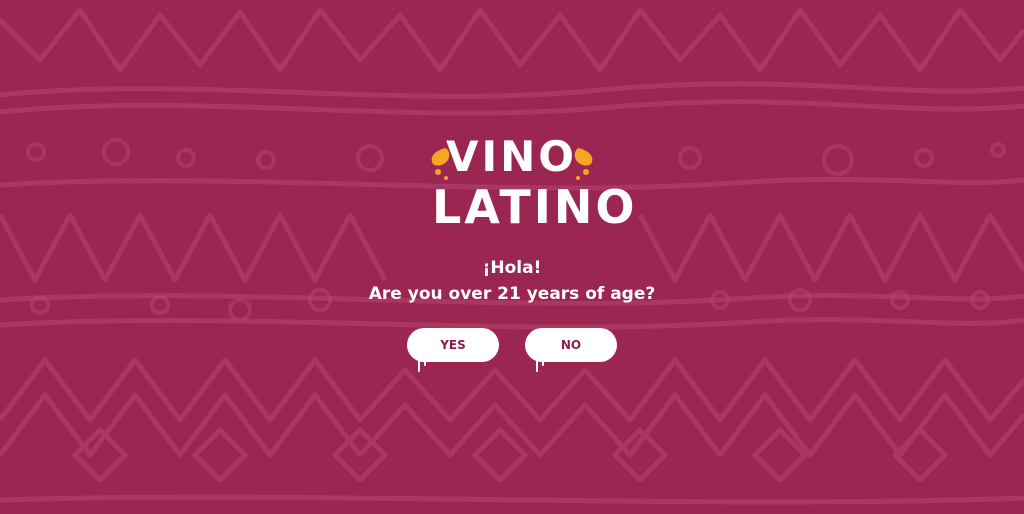 This screenshot has height=514, width=1024. Describe the element at coordinates (425, 363) in the screenshot. I see `yes-button-drip-small` at that location.